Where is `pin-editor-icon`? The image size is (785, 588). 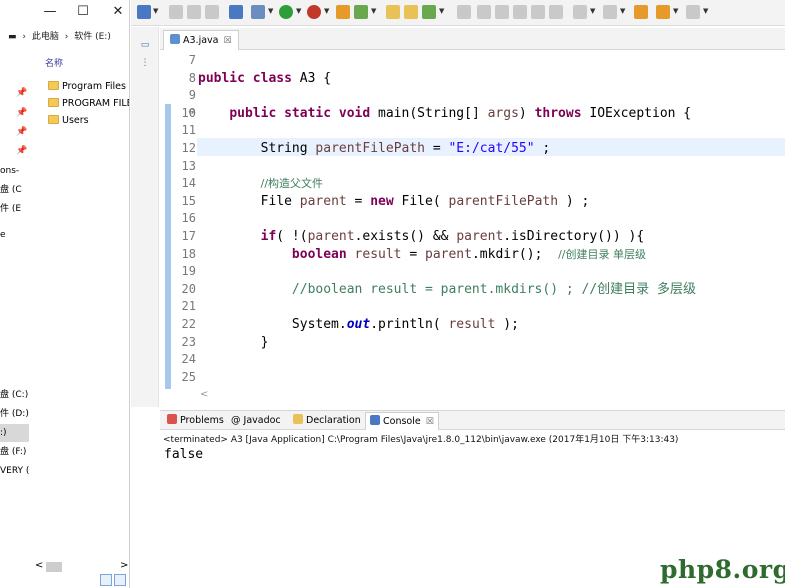 pin-editor-icon is located at coordinates (520, 12).